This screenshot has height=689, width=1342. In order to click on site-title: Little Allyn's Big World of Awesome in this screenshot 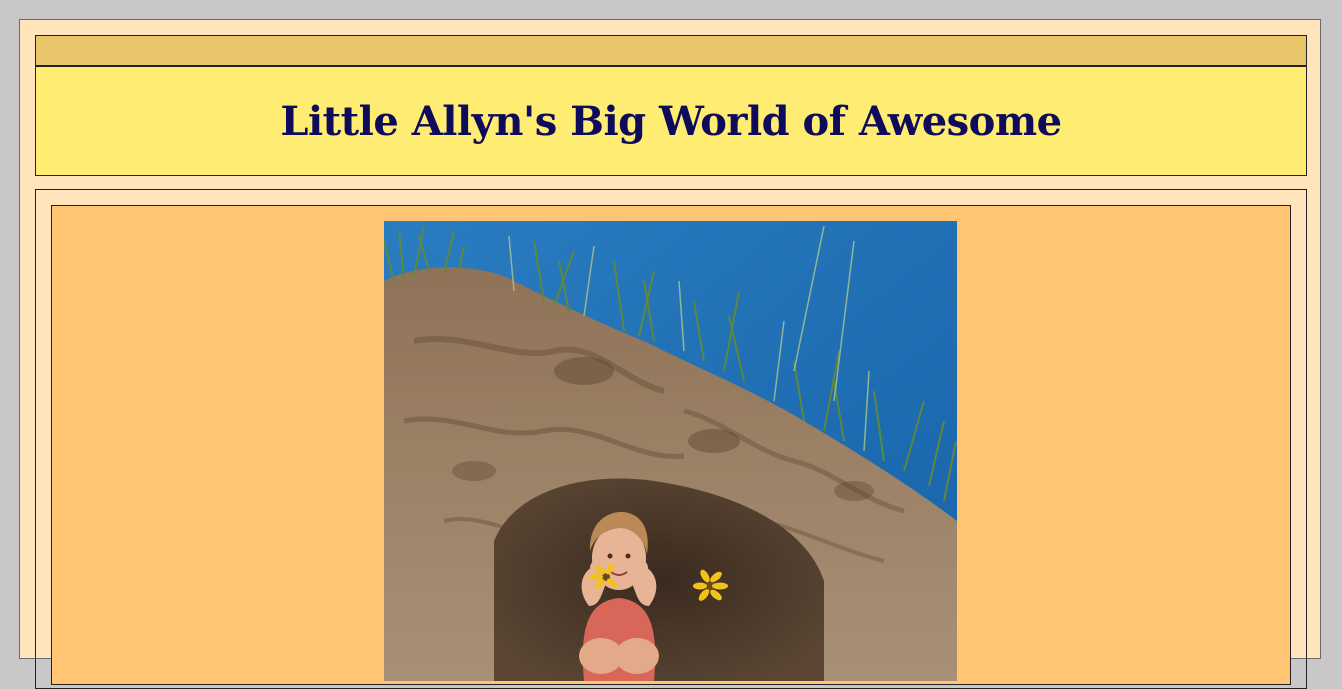, I will do `click(671, 121)`.